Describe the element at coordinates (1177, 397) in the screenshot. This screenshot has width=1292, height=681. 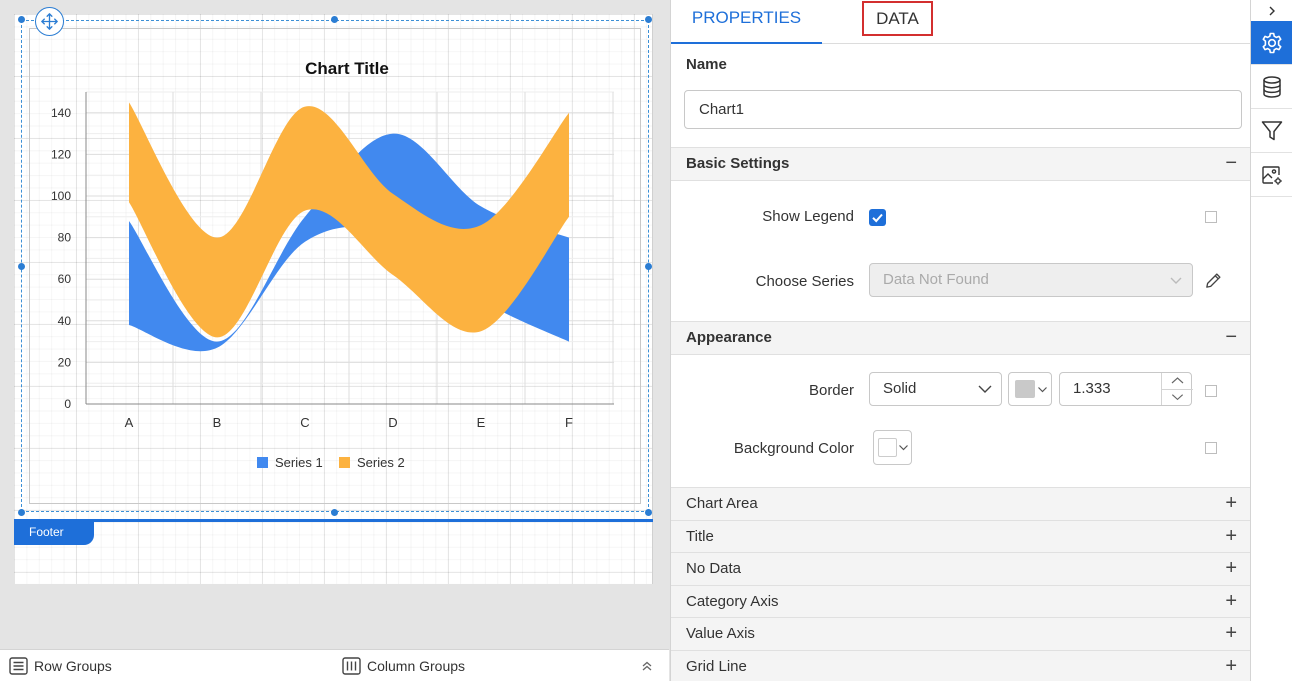
I see `spin-down-icon` at that location.